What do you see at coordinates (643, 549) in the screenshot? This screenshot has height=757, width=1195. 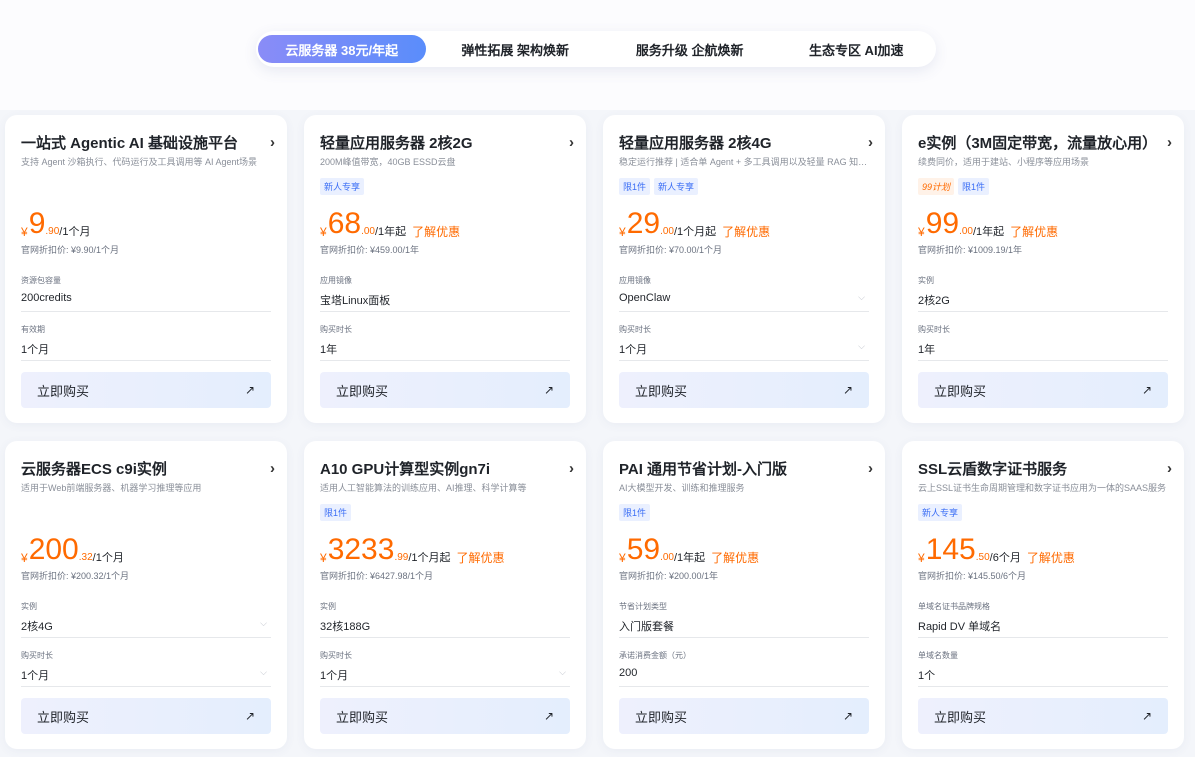 I see `price-integer: 59` at bounding box center [643, 549].